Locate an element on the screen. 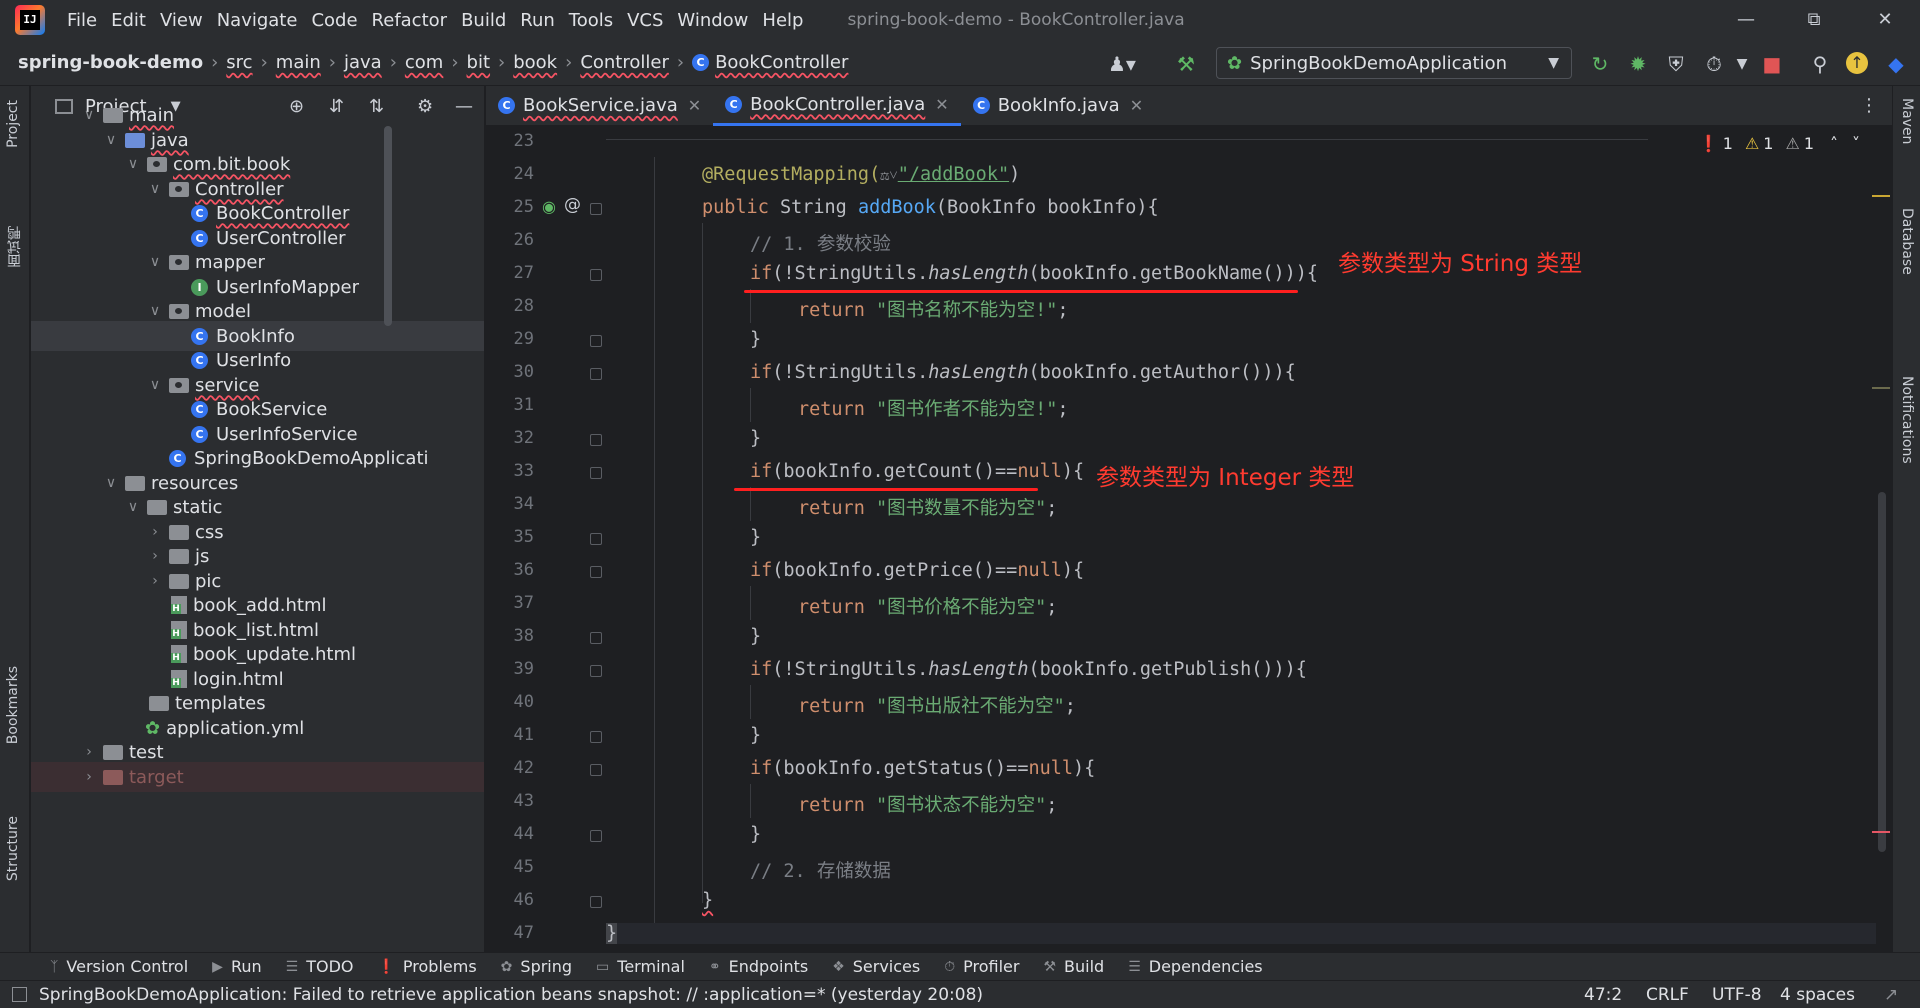 Image resolution: width=1920 pixels, height=1008 pixels. tool-spring: ✿ Spring is located at coordinates (536, 966).